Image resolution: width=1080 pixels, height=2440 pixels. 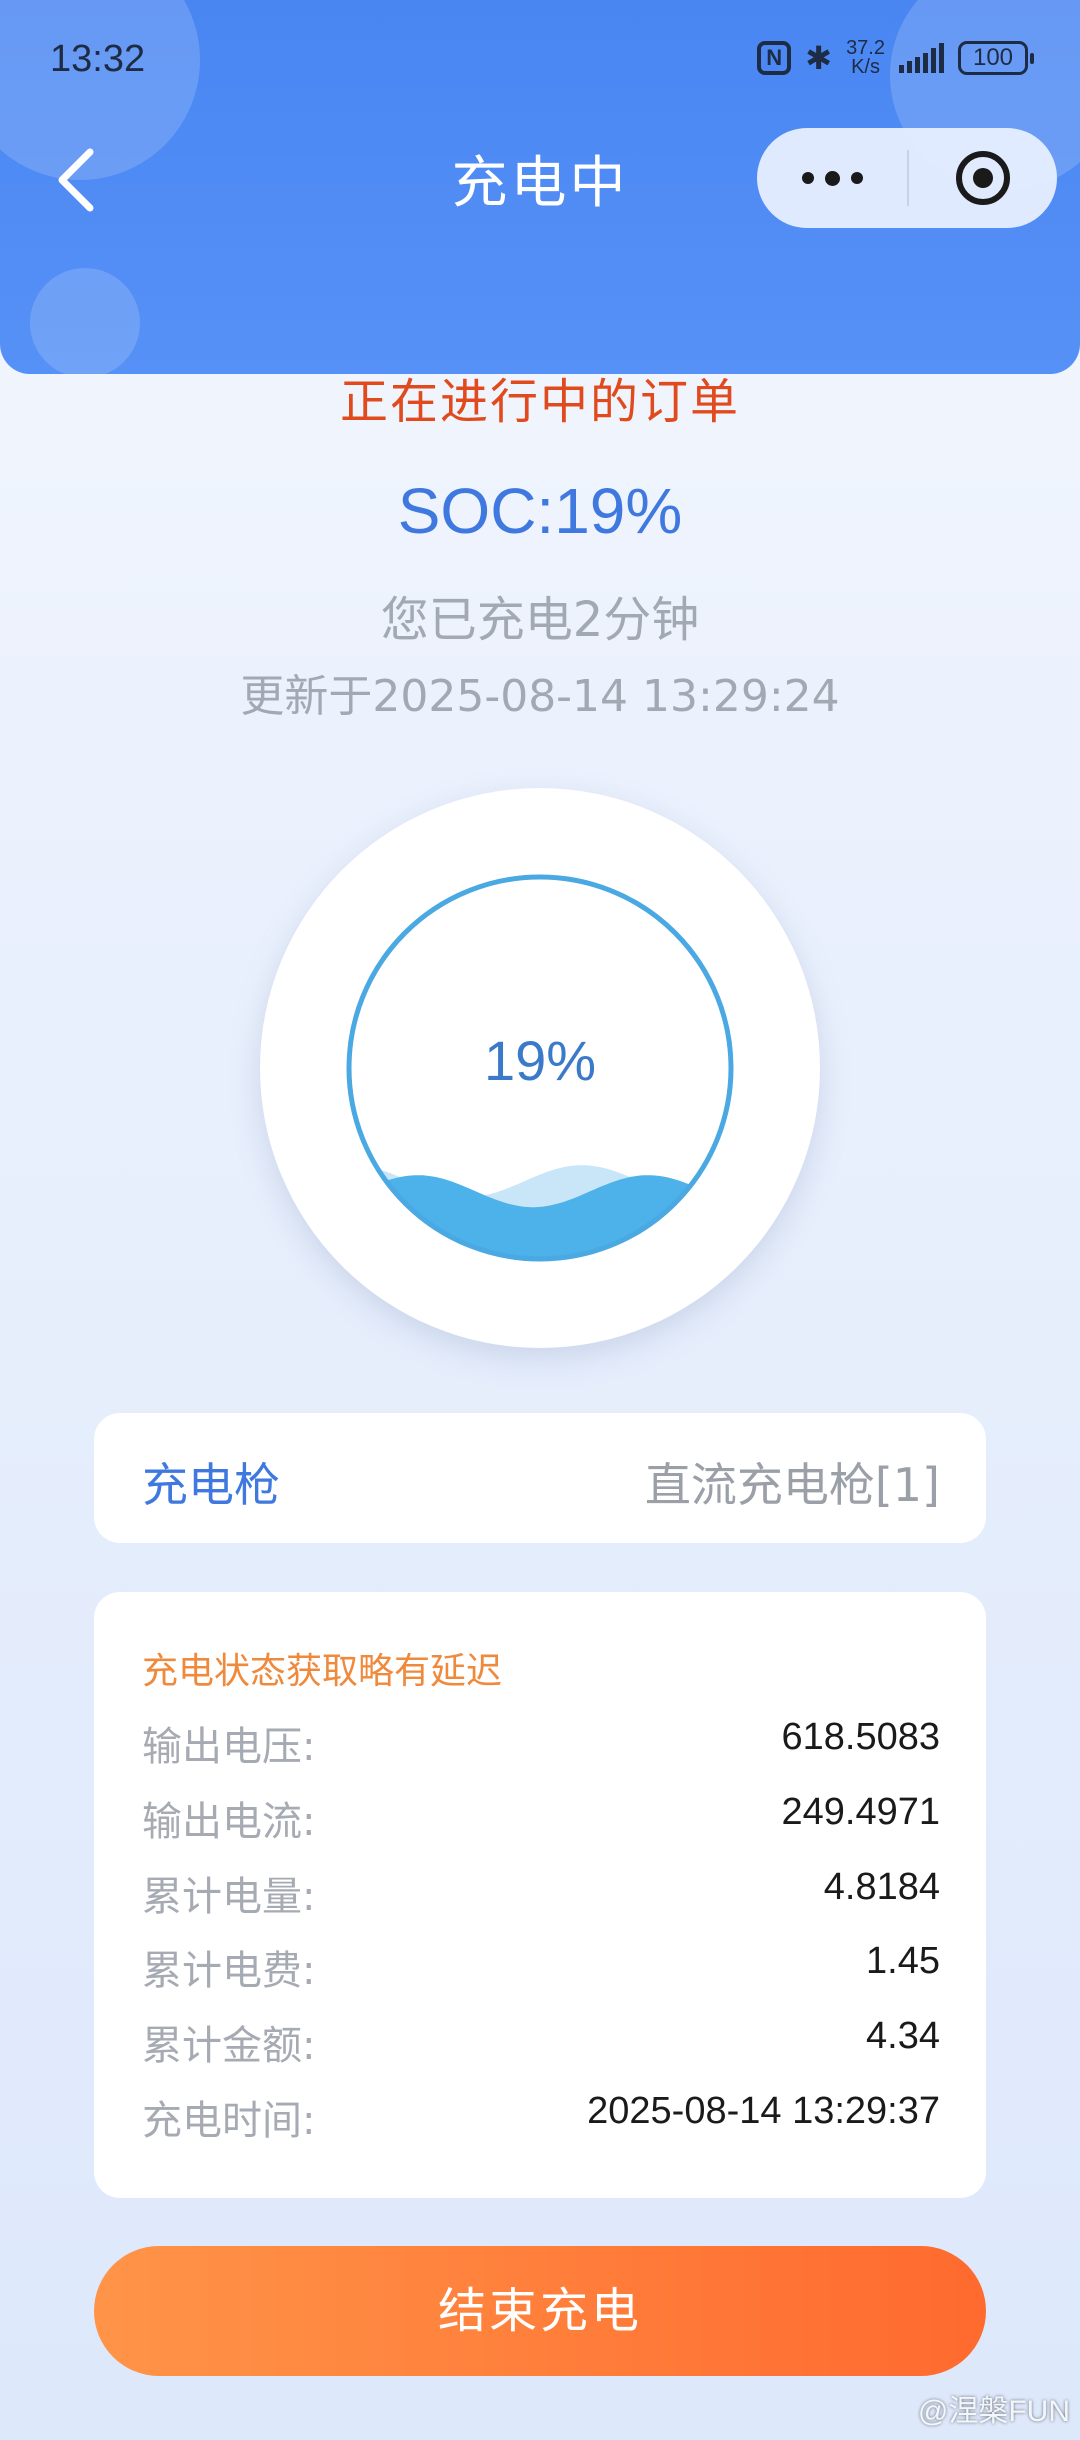 What do you see at coordinates (903, 2036) in the screenshot?
I see `detail-value: 4.34` at bounding box center [903, 2036].